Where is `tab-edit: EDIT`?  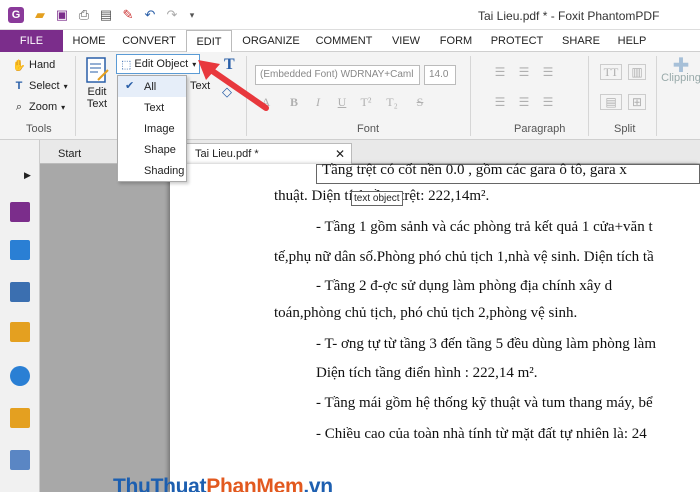 tab-edit: EDIT is located at coordinates (209, 41).